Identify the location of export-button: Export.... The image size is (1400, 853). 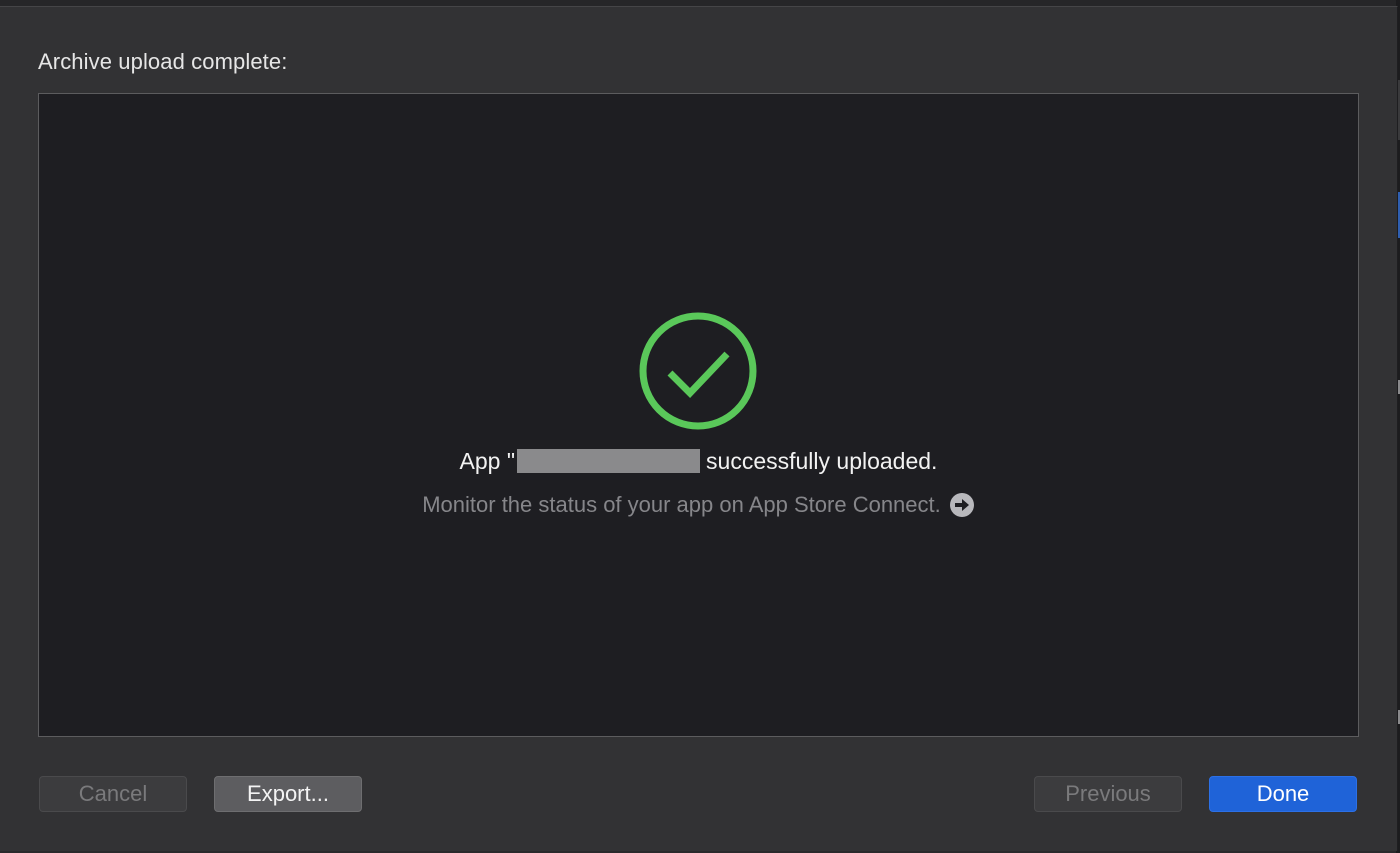
(288, 794).